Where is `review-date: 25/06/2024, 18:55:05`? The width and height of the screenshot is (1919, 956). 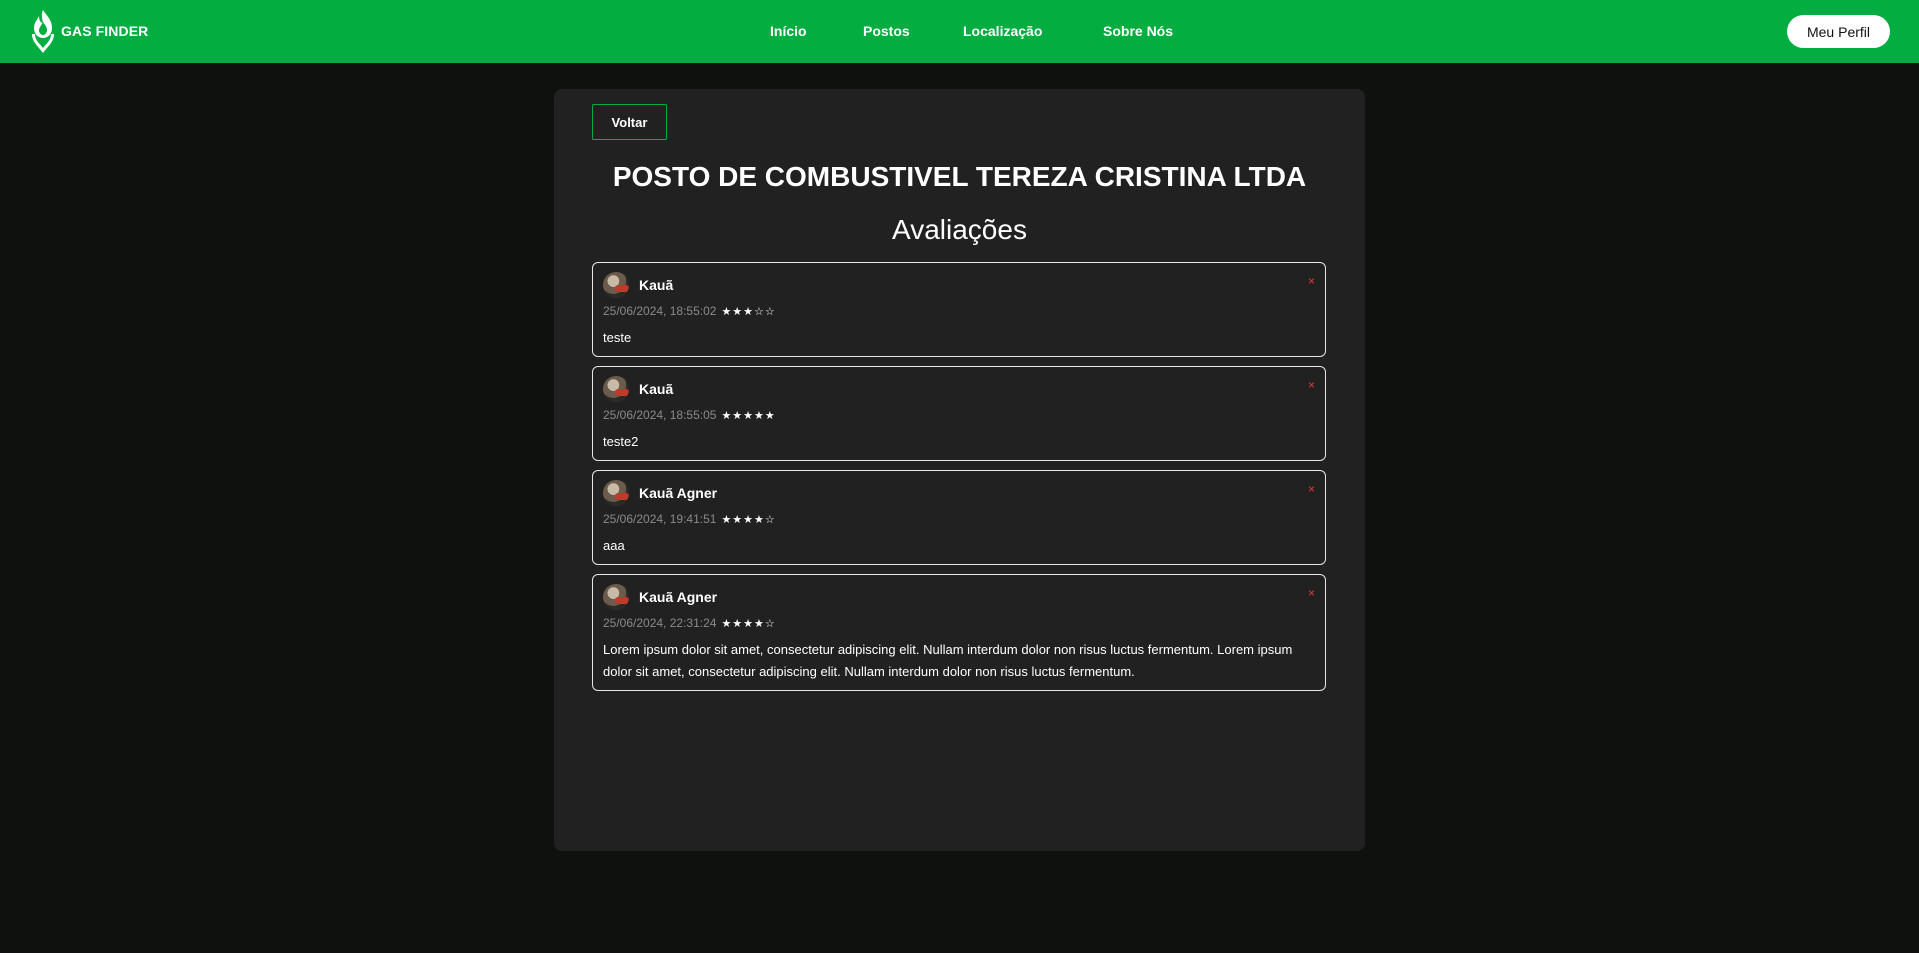 review-date: 25/06/2024, 18:55:05 is located at coordinates (660, 415).